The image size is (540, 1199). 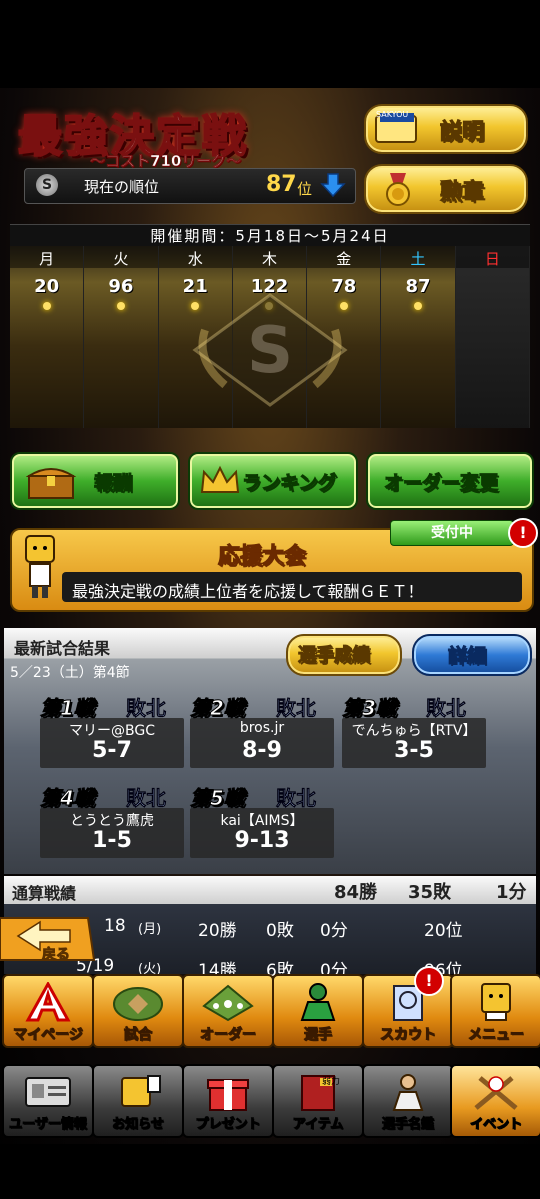 I want to click on menu-player-directory: 選手名鑑, so click(x=408, y=1101).